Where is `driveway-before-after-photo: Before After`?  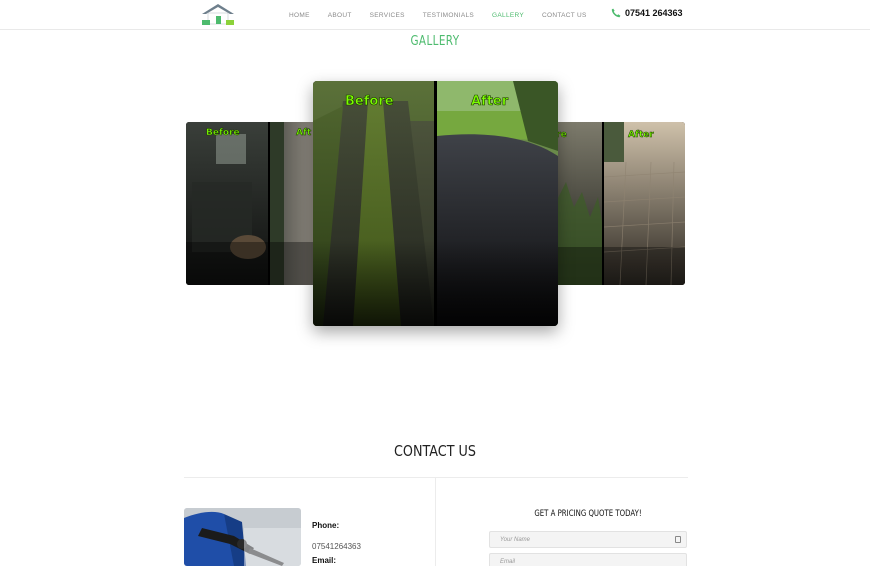 driveway-before-after-photo: Before After is located at coordinates (435, 203).